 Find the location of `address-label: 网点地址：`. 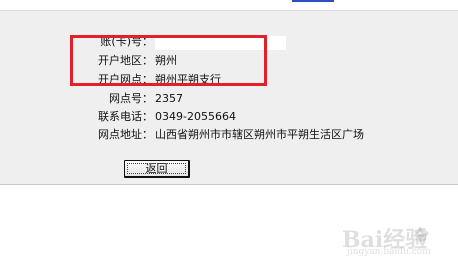

address-label: 网点地址： is located at coordinates (125, 134).